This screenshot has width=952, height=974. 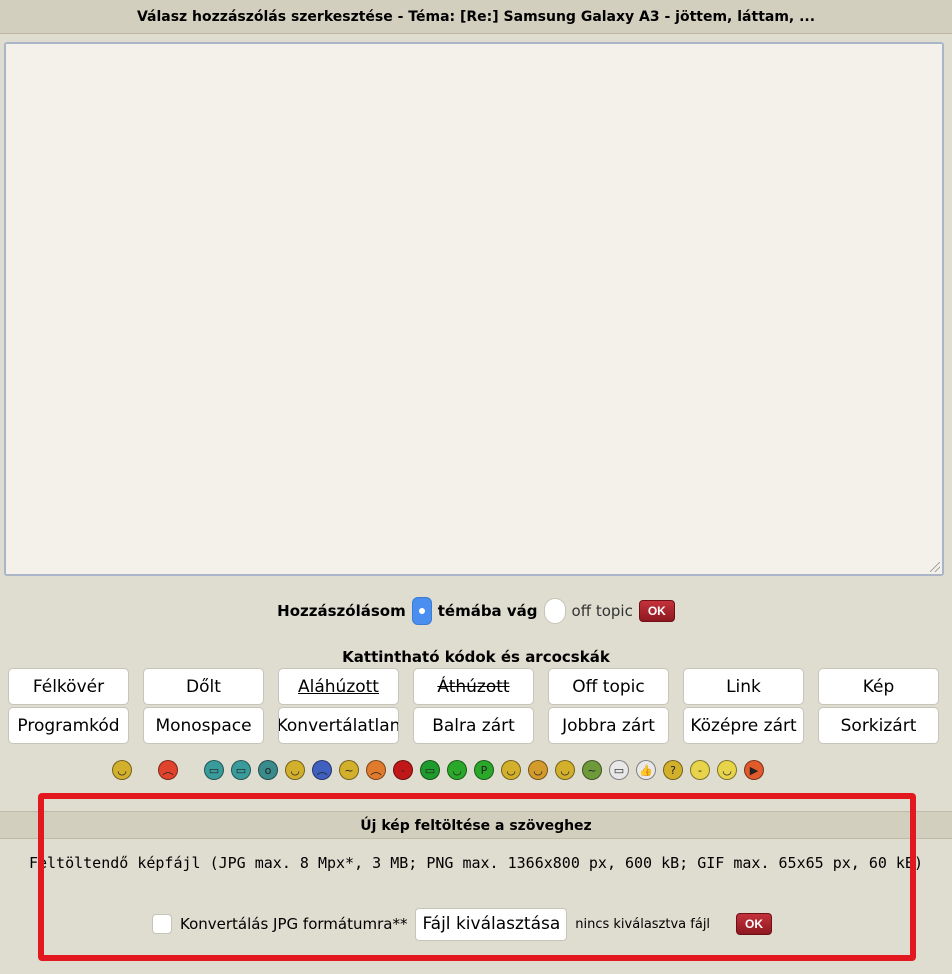 I want to click on bold-button: Félkövér, so click(x=68, y=686).